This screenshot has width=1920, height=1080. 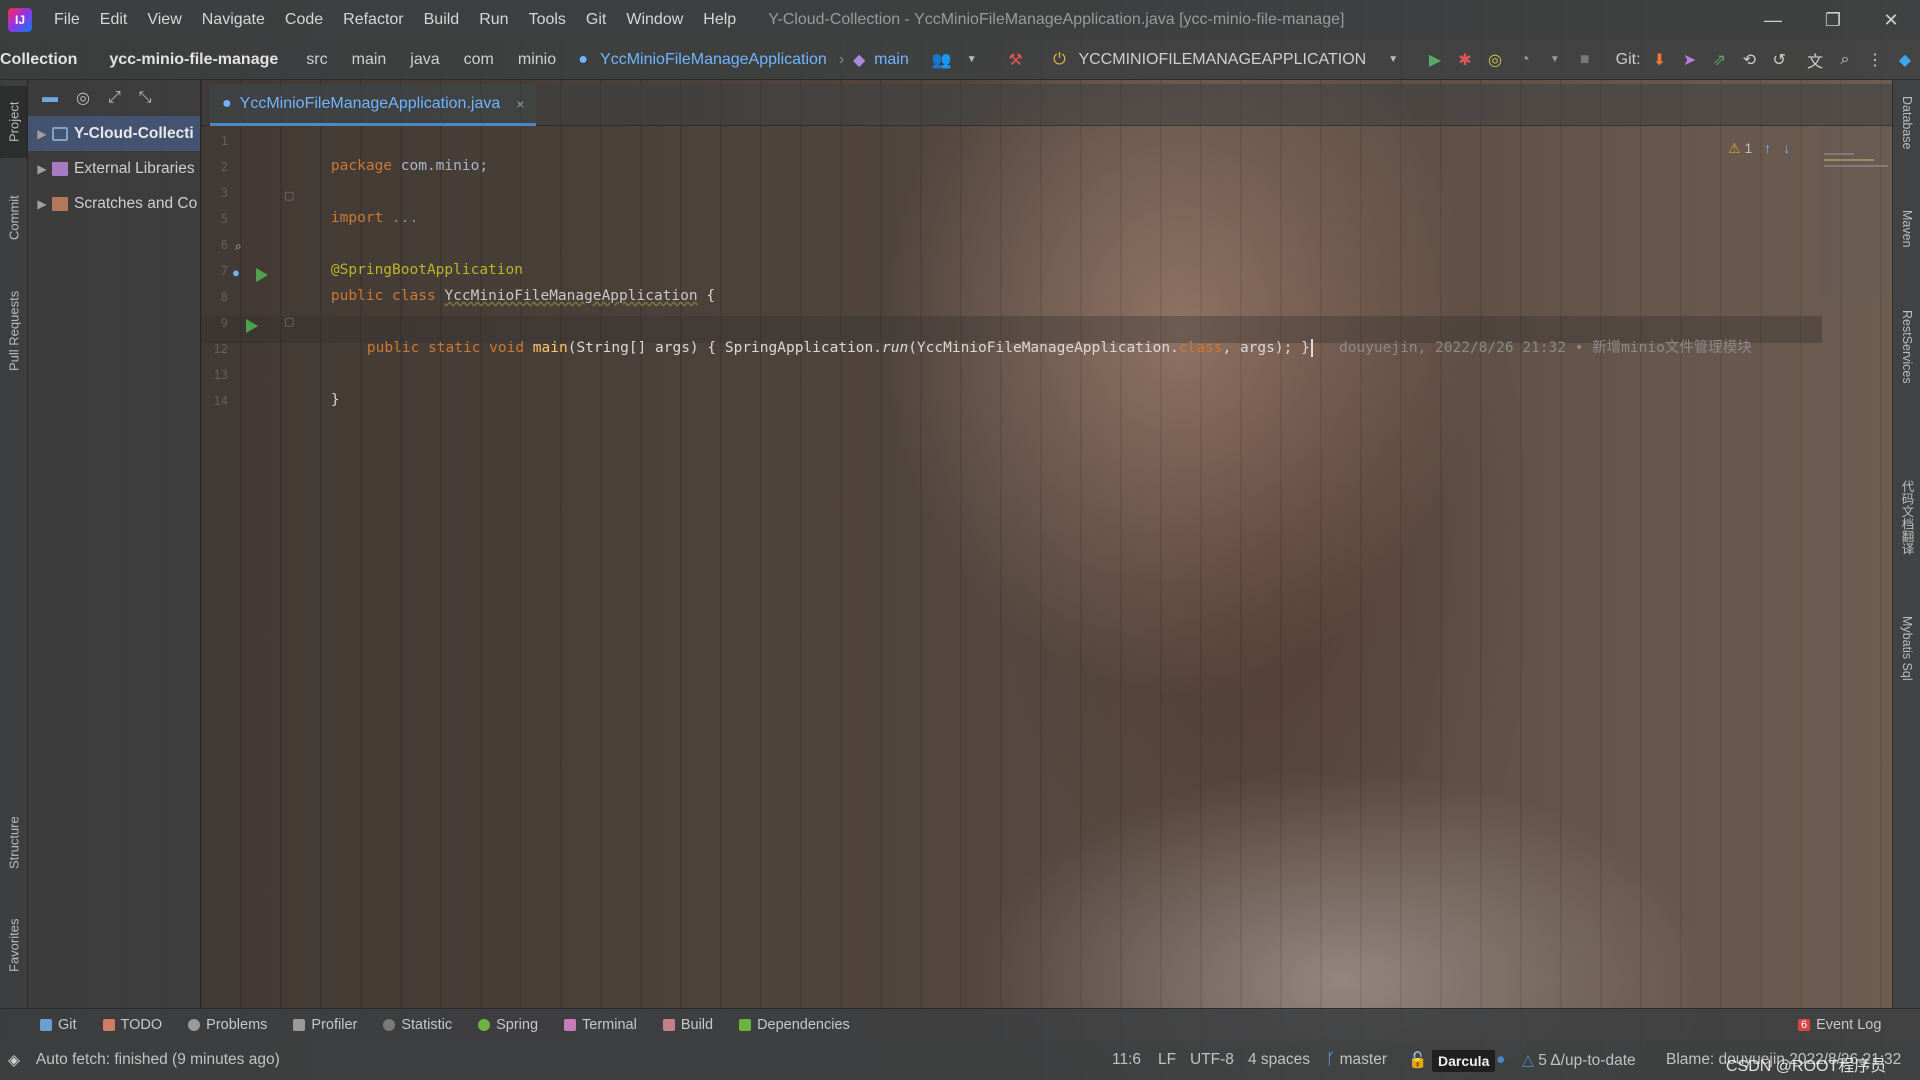 I want to click on git-branch-widget: ᚴ master, so click(x=1356, y=1060).